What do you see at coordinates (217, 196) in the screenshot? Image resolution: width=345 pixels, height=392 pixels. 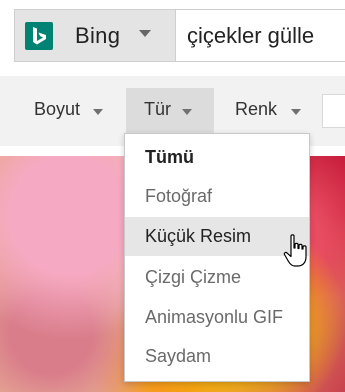 I see `menu-item-photo: Fotoğraf` at bounding box center [217, 196].